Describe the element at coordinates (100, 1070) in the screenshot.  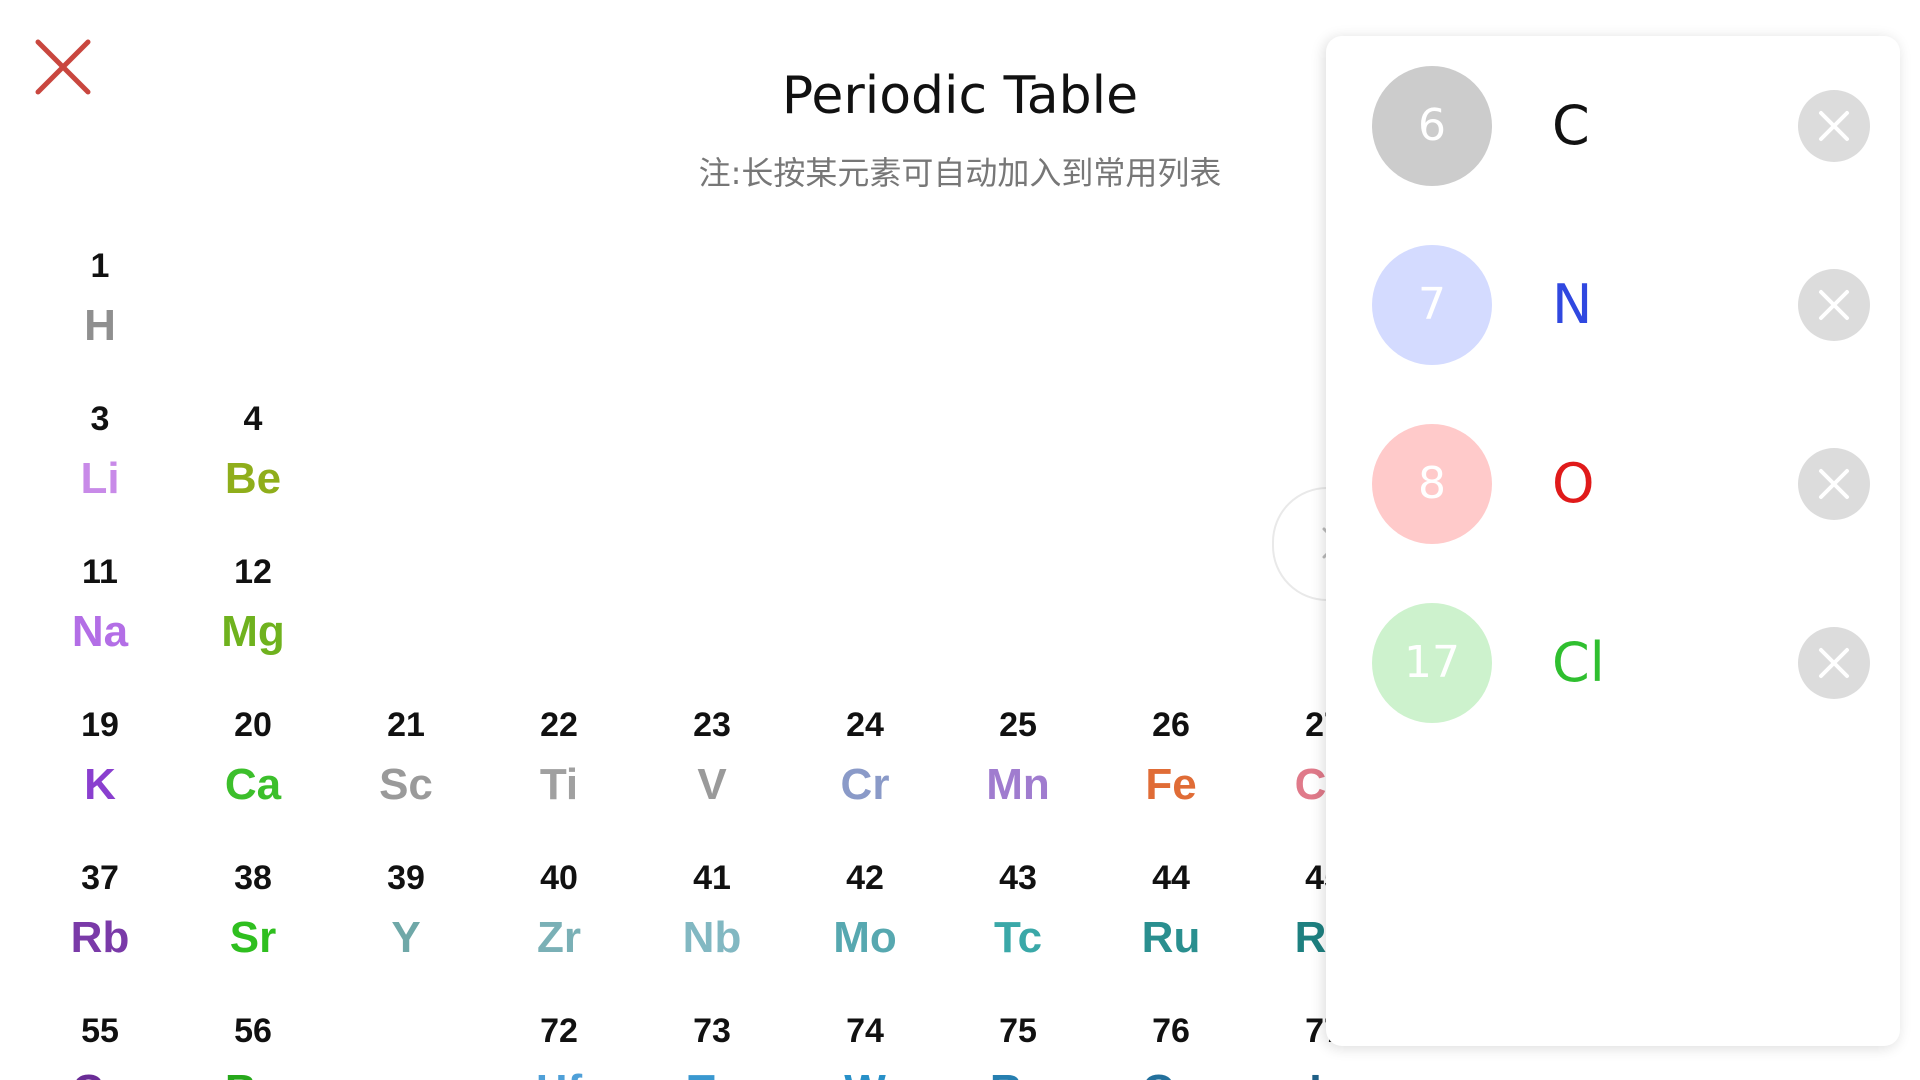
I see `element-symbol: Cs` at that location.